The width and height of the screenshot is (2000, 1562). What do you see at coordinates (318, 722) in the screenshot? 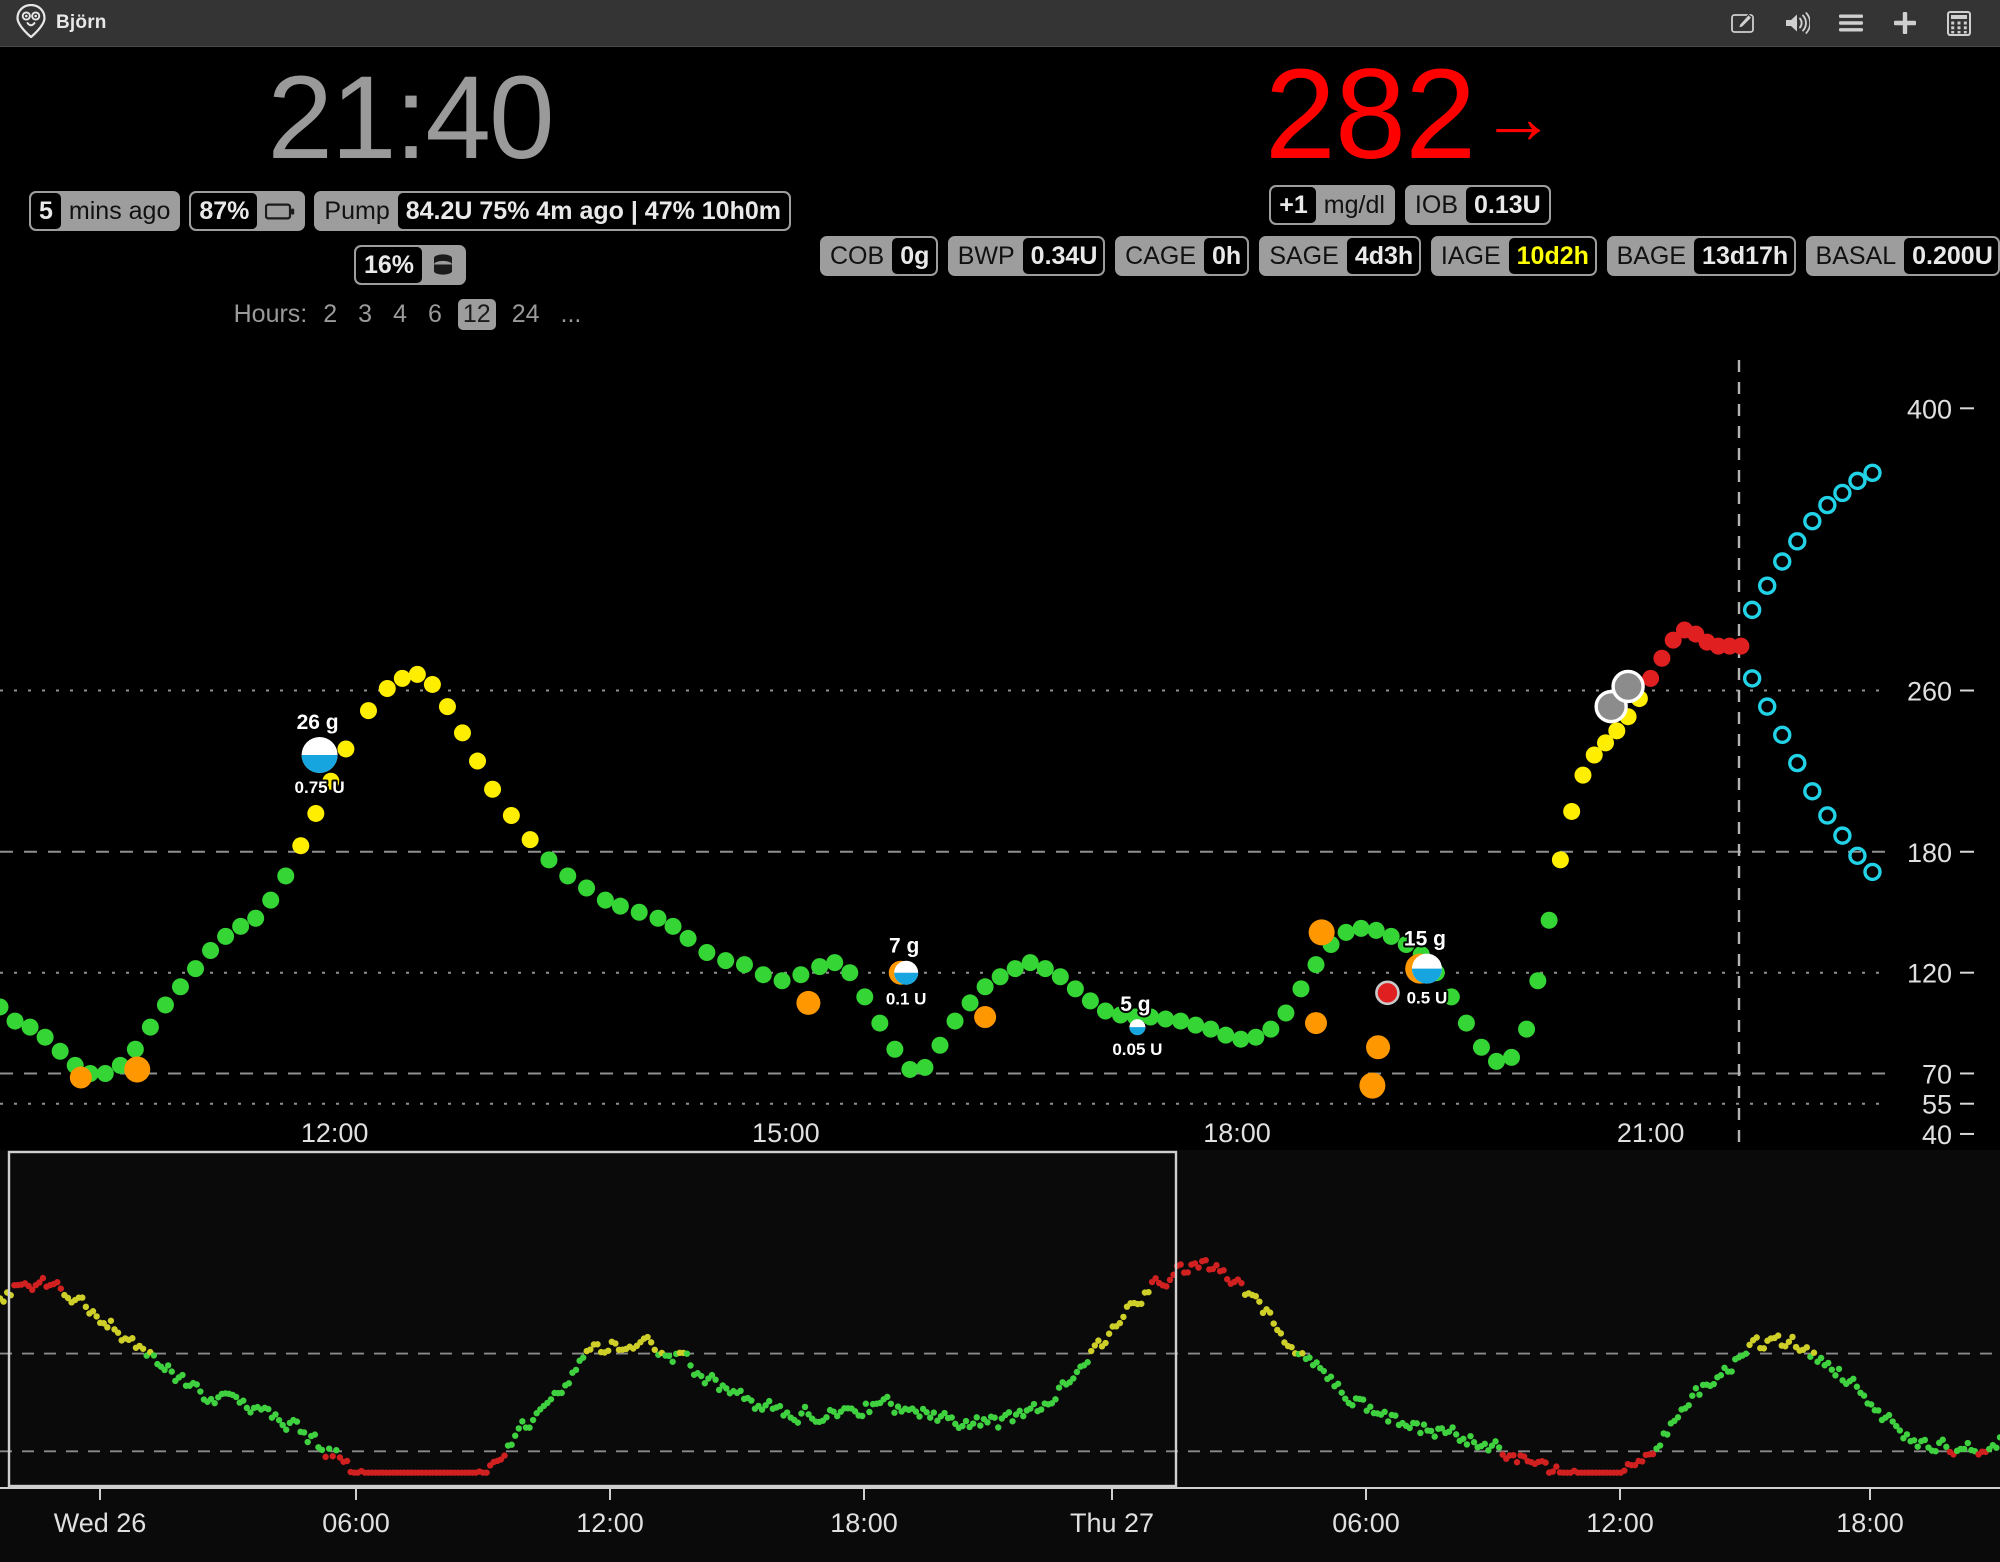
I see `carb-amount-label: 26 g` at bounding box center [318, 722].